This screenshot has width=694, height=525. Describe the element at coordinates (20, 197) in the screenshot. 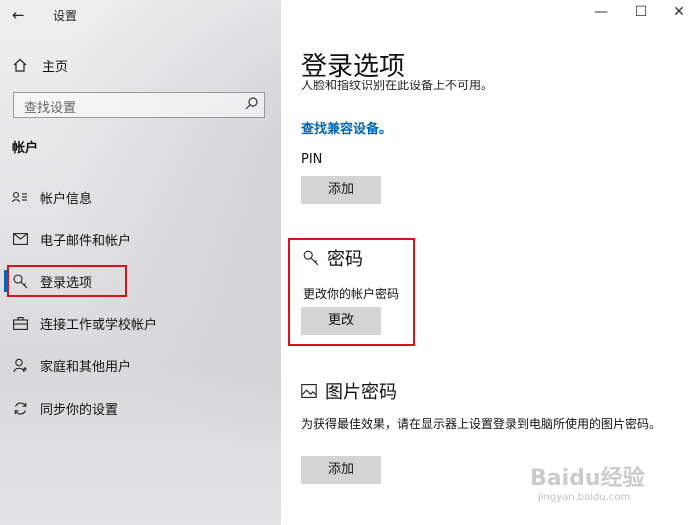

I see `person-card-icon` at that location.